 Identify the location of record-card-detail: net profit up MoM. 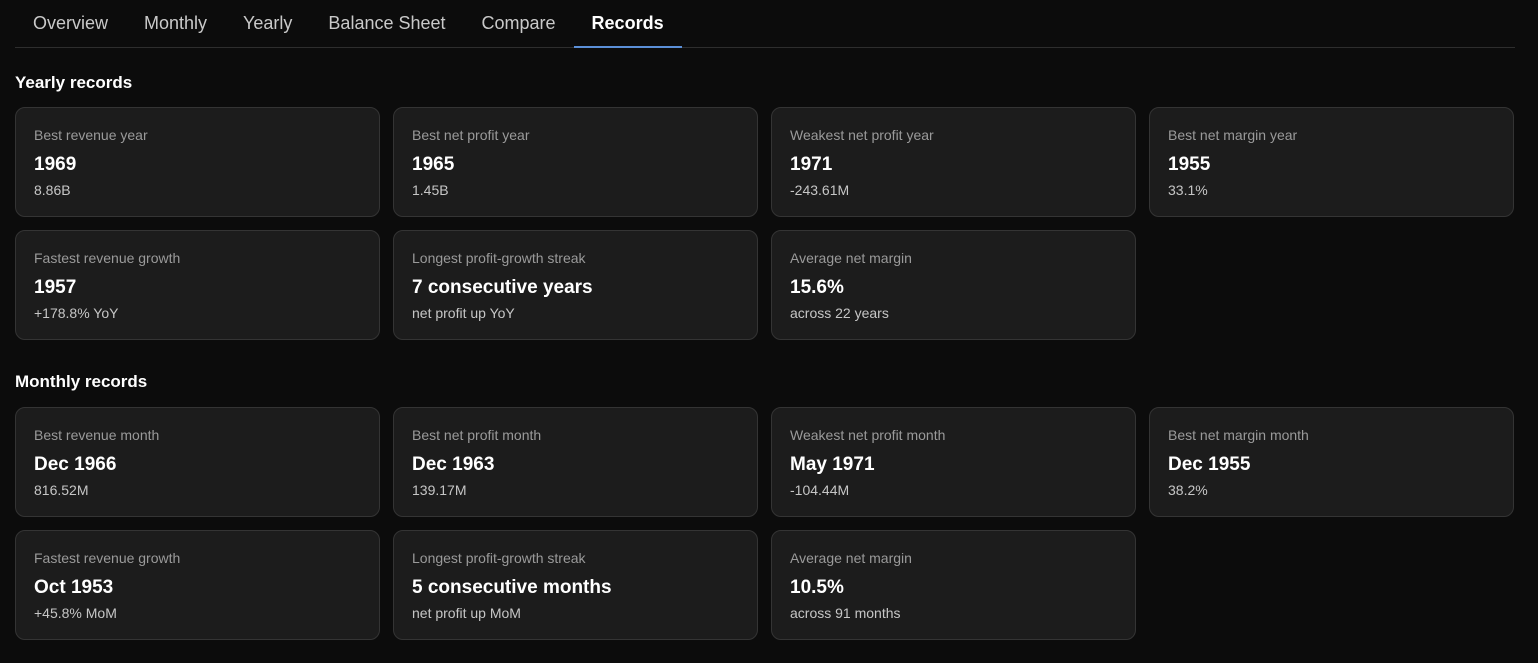
(466, 613).